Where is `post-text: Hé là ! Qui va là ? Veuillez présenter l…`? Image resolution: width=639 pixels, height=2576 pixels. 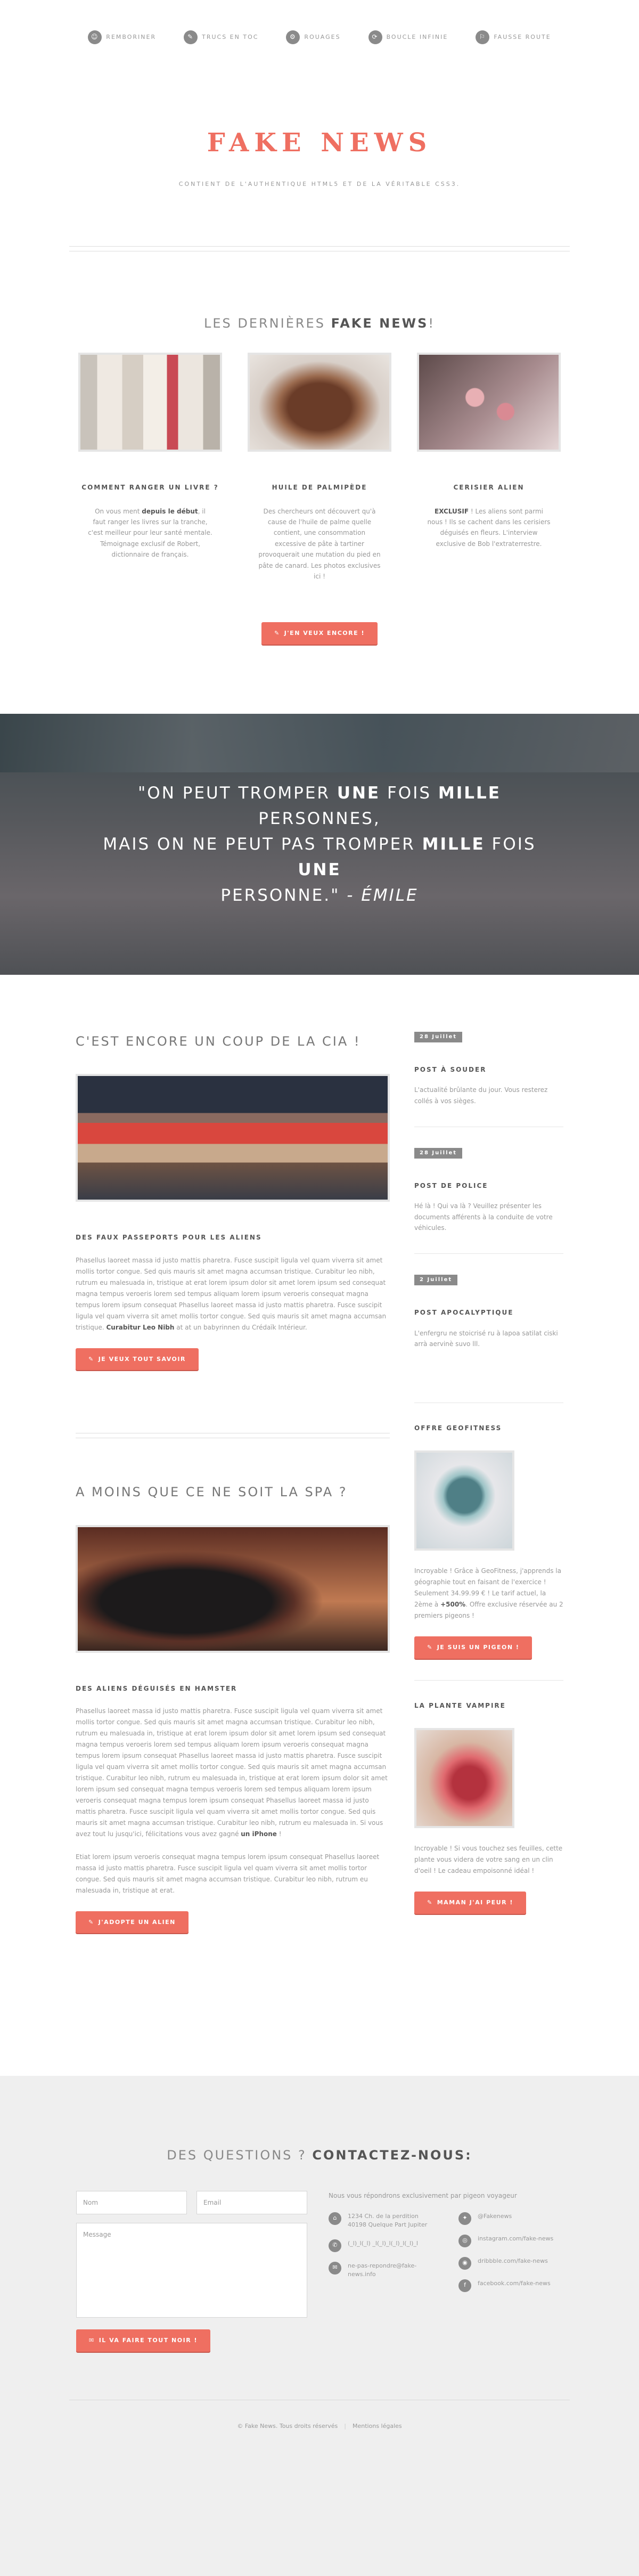 post-text: Hé là ! Qui va là ? Veuillez présenter l… is located at coordinates (483, 1217).